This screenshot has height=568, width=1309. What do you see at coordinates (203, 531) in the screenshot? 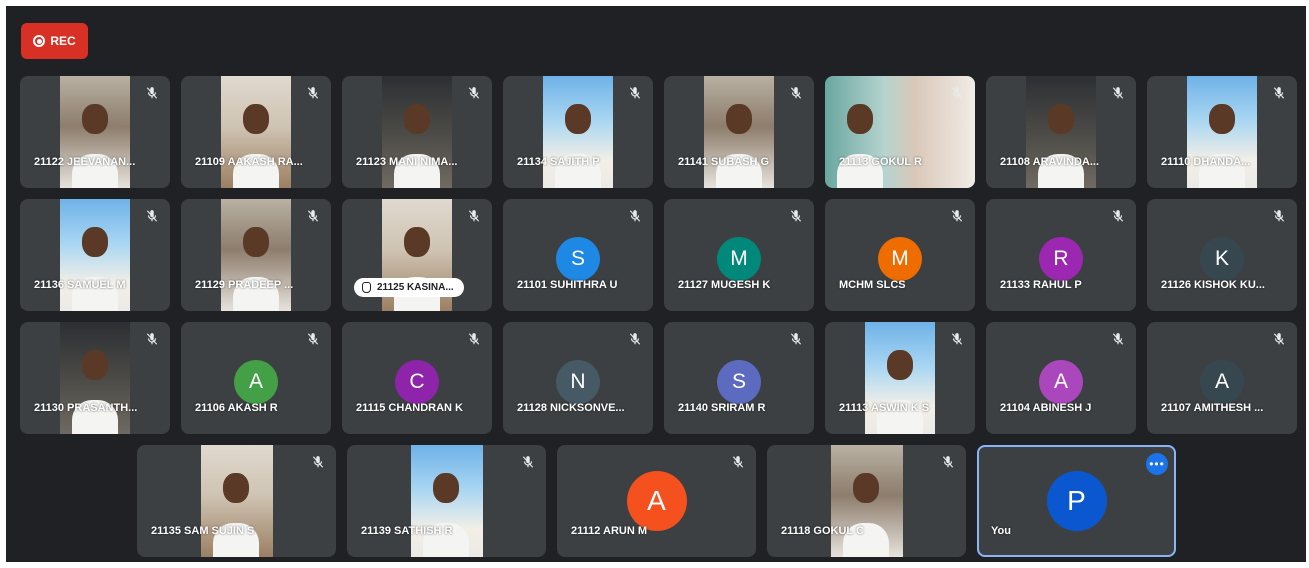
I see `participant-name: 21135 SAM SUJIN S` at bounding box center [203, 531].